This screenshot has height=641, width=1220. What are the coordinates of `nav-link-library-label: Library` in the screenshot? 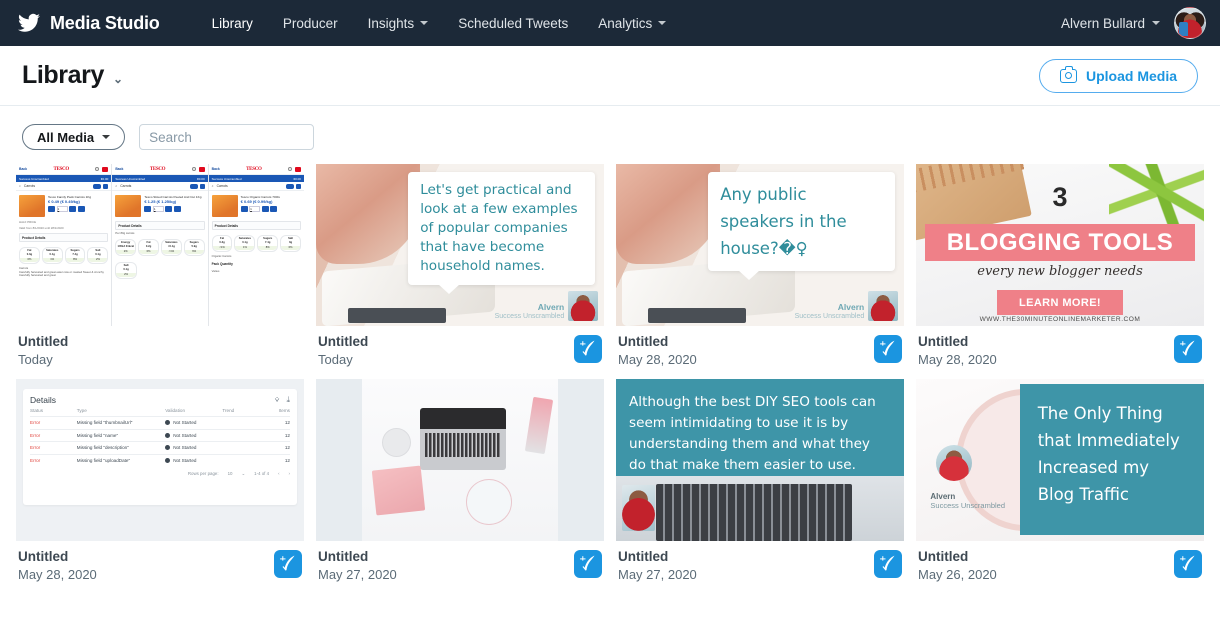 It's located at (232, 23).